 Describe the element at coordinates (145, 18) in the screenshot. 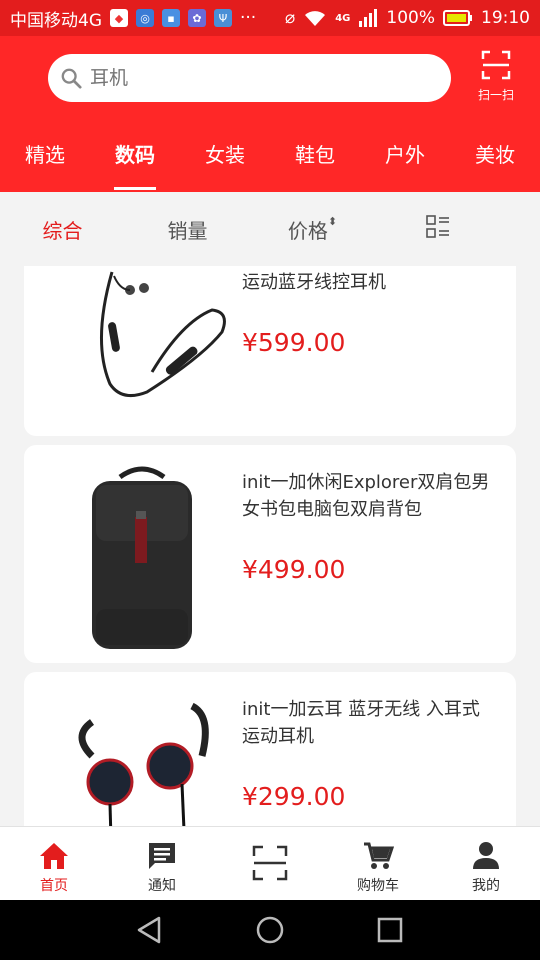

I see `app-icon-2: ◎` at that location.